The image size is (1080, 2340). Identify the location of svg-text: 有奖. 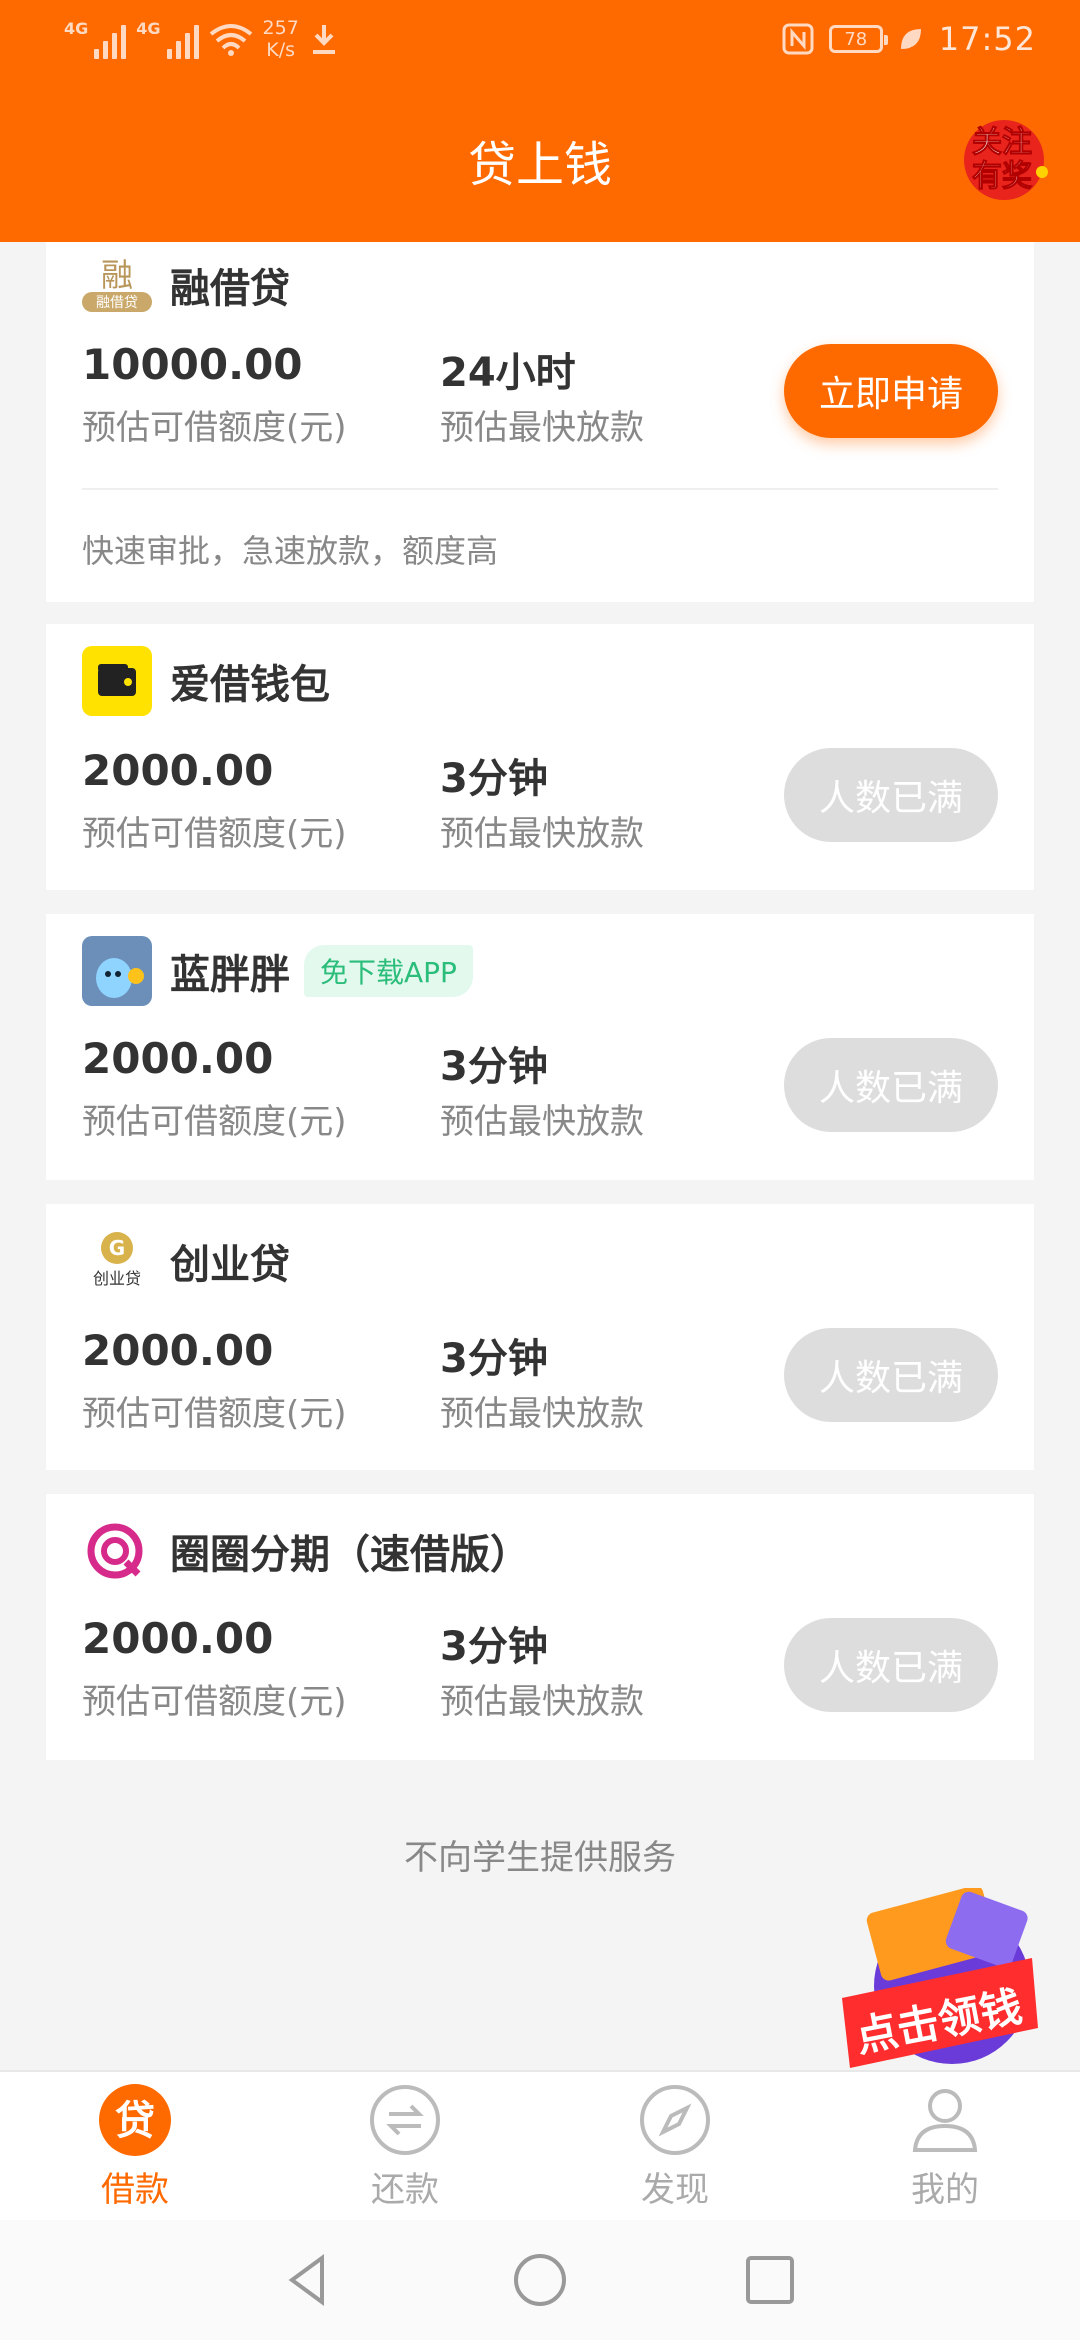
(1002, 176).